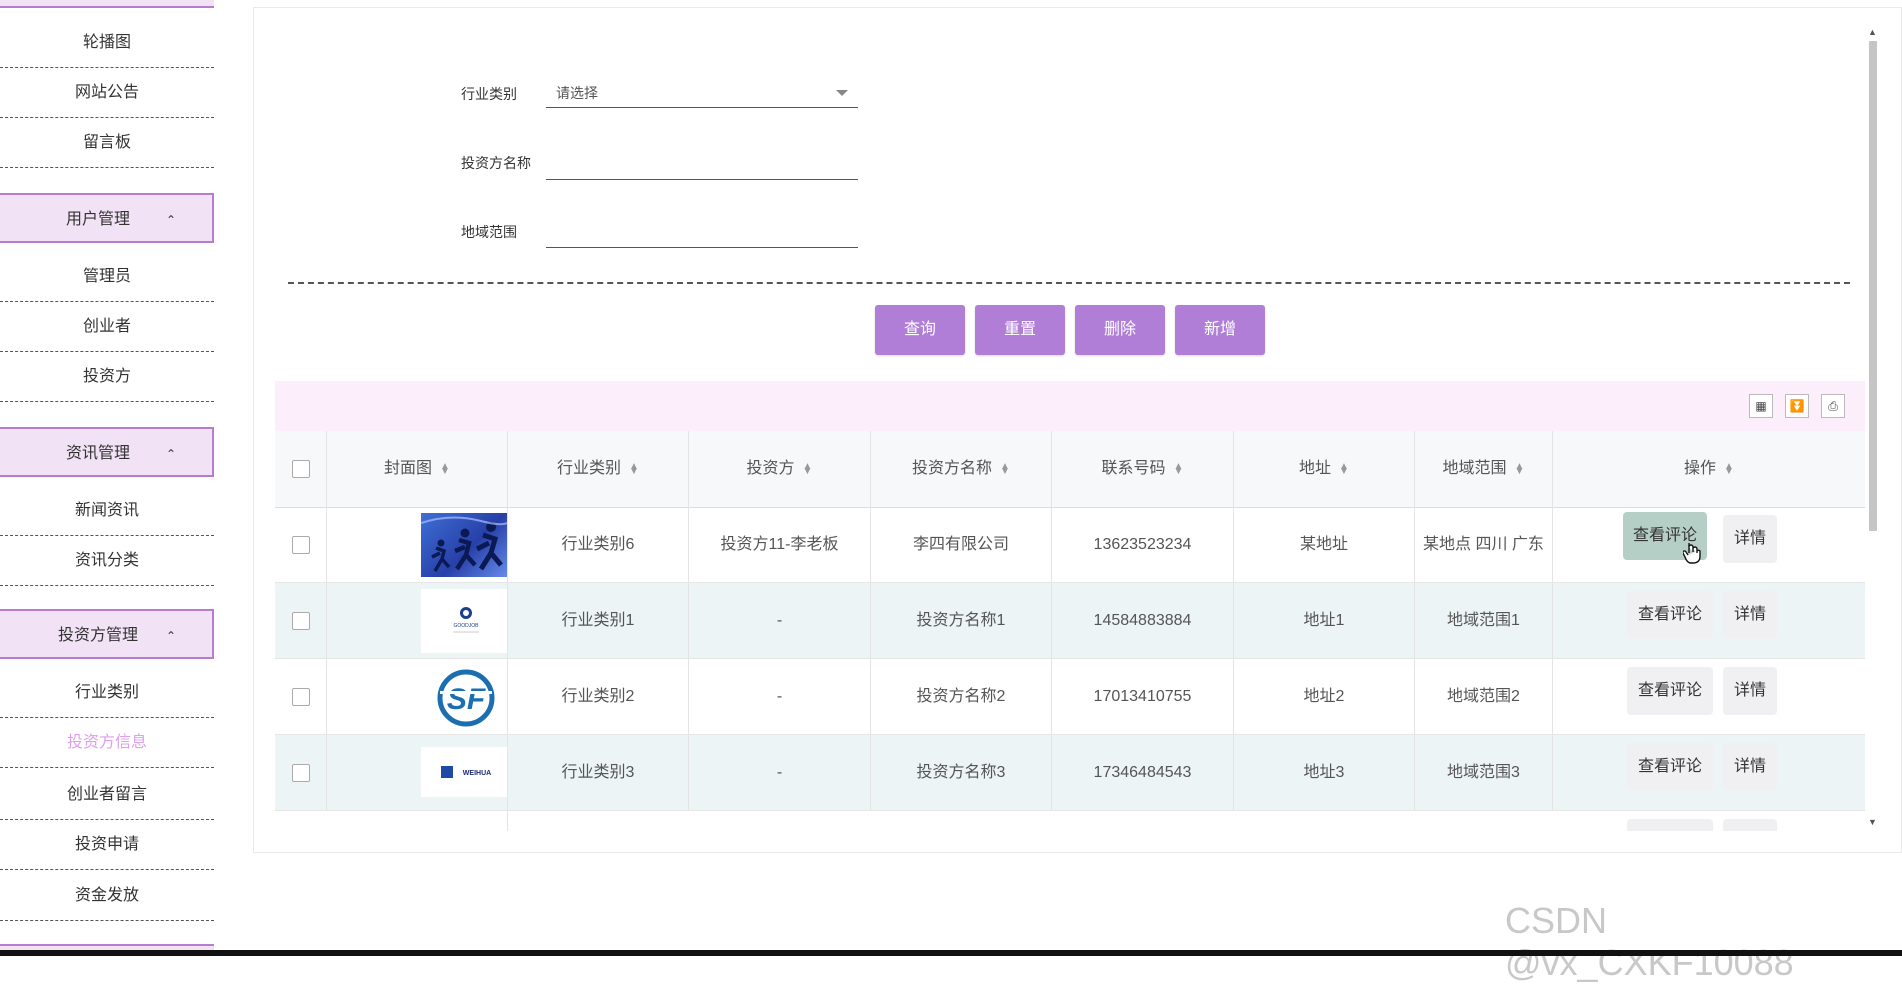 The width and height of the screenshot is (1902, 984). Describe the element at coordinates (107, 795) in the screenshot. I see `sidebar-item-entrepreneur-messages: 创业者留言` at that location.